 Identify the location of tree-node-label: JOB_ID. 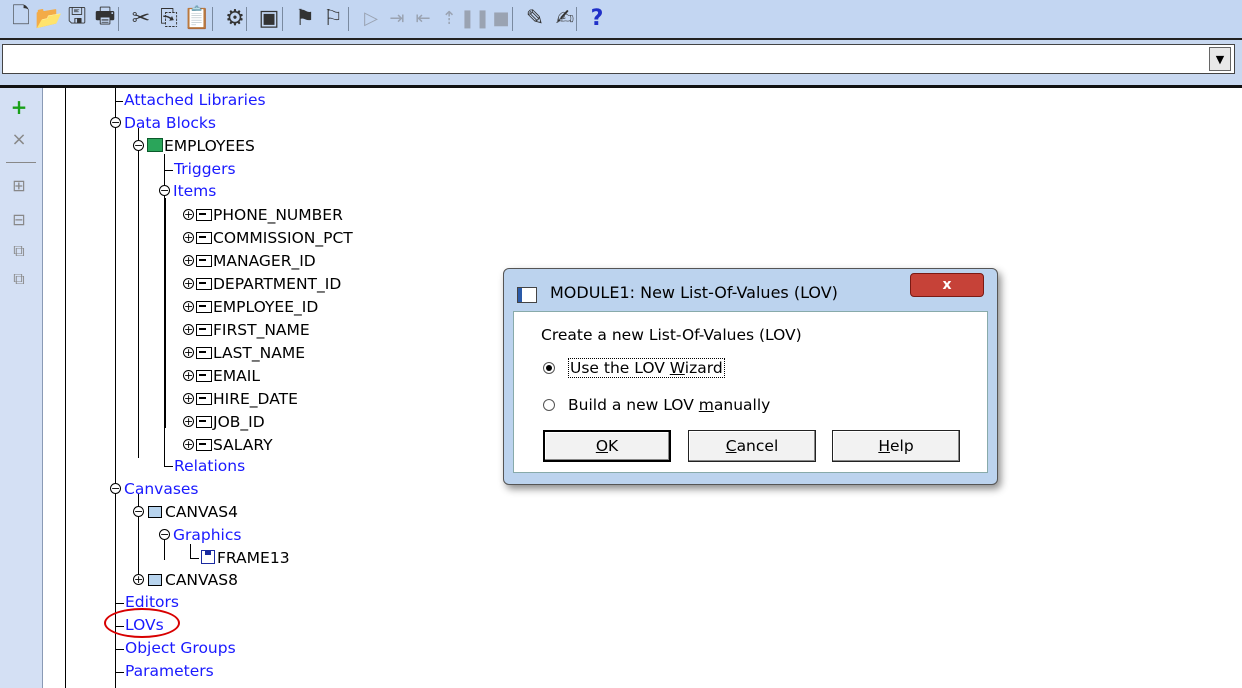
(239, 422).